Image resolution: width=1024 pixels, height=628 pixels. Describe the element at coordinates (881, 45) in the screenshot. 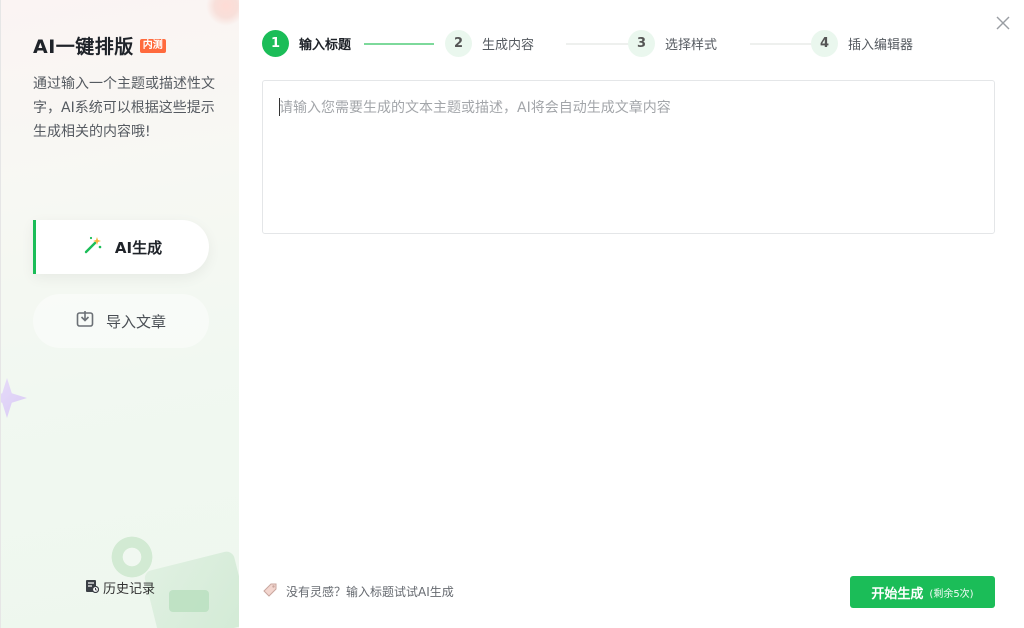

I see `step-4-label: 插入编辑器` at that location.